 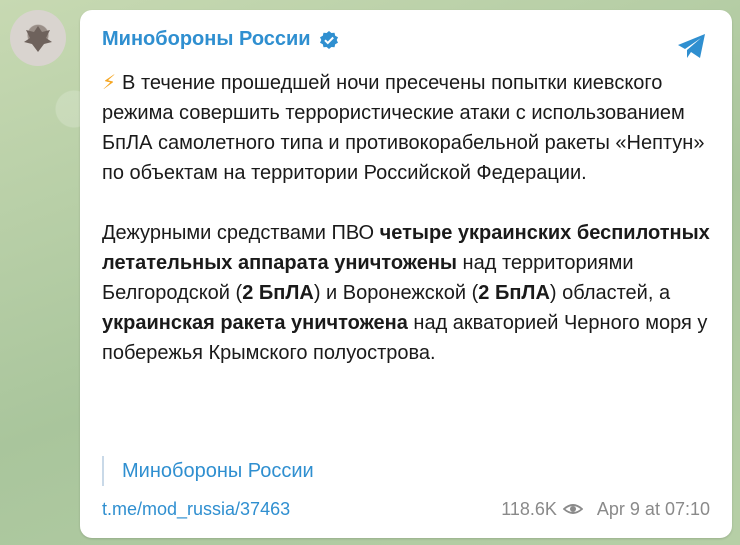 I want to click on channel-avatar, so click(x=38, y=38).